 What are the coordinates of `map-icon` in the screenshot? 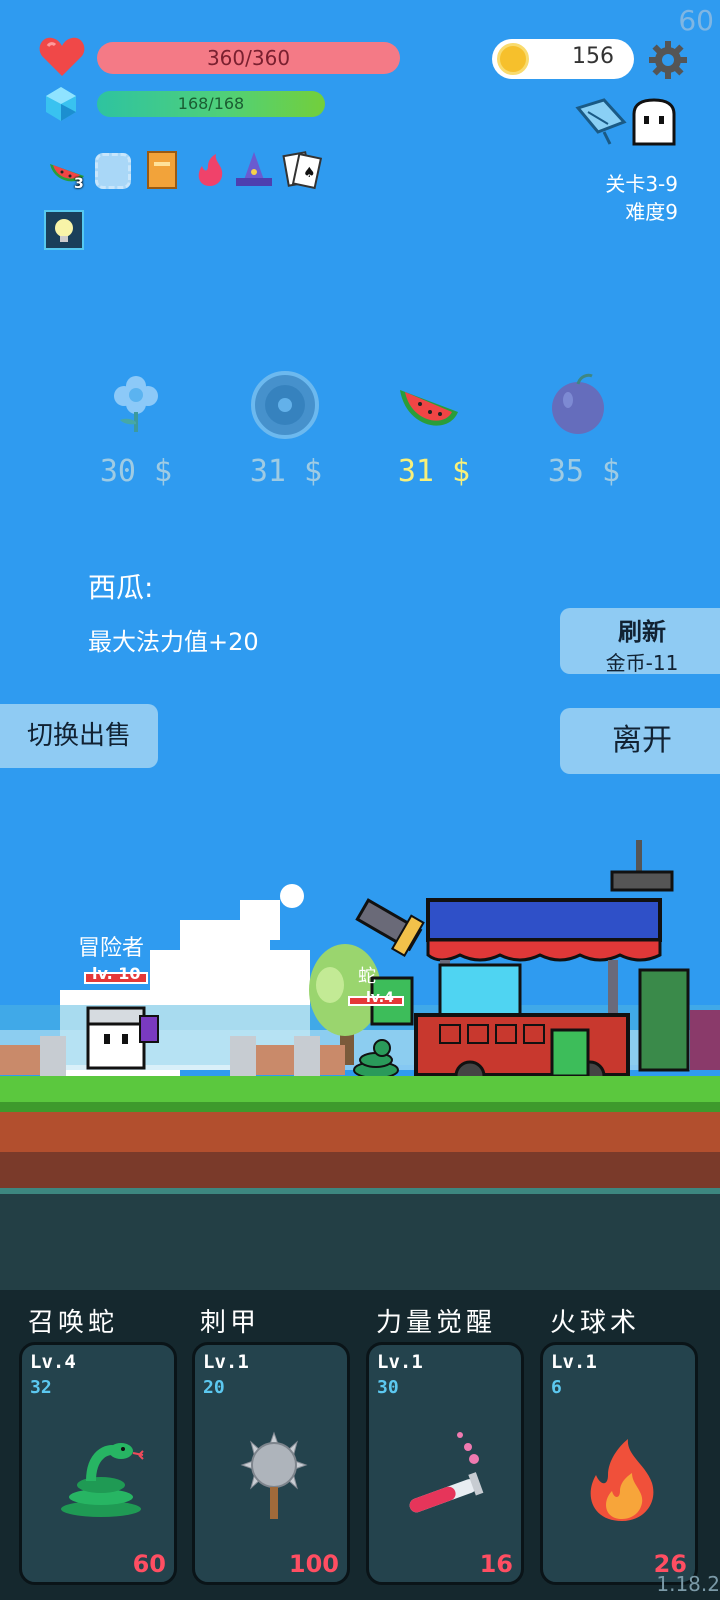 It's located at (601, 123).